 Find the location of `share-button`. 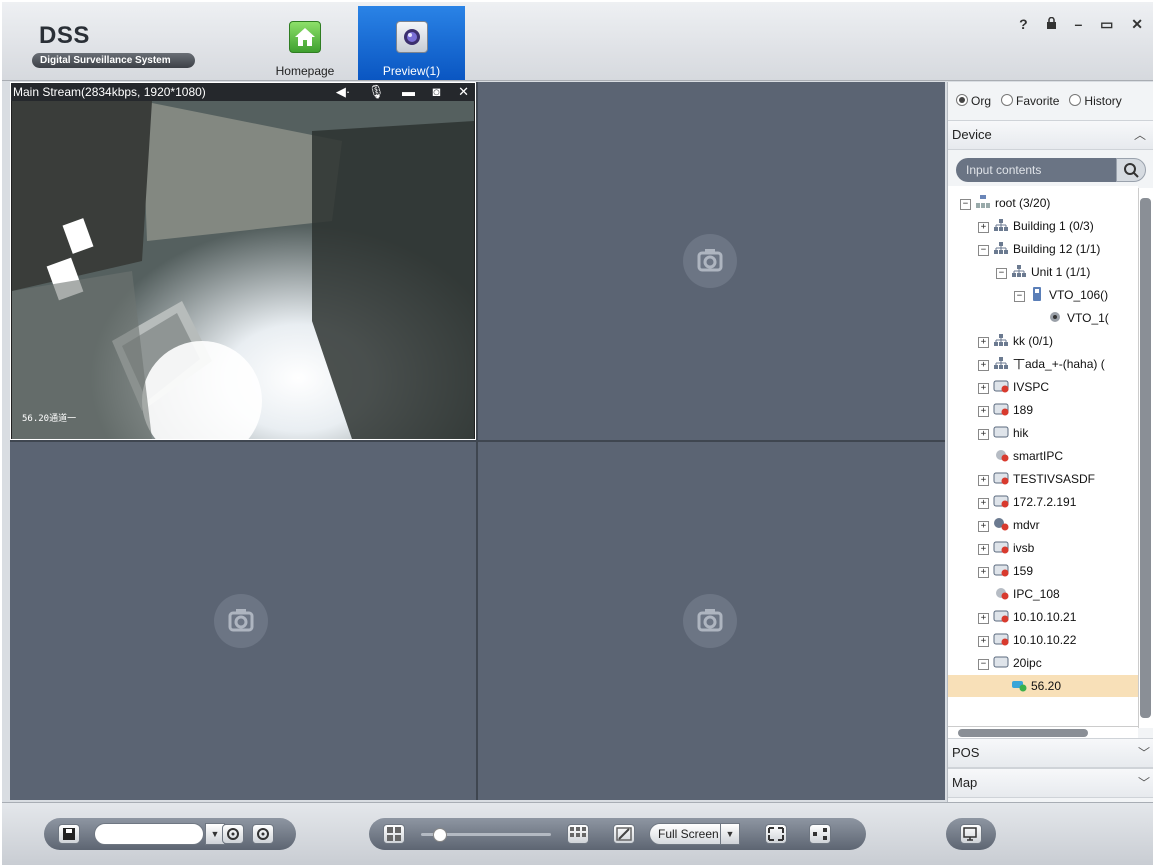

share-button is located at coordinates (820, 834).